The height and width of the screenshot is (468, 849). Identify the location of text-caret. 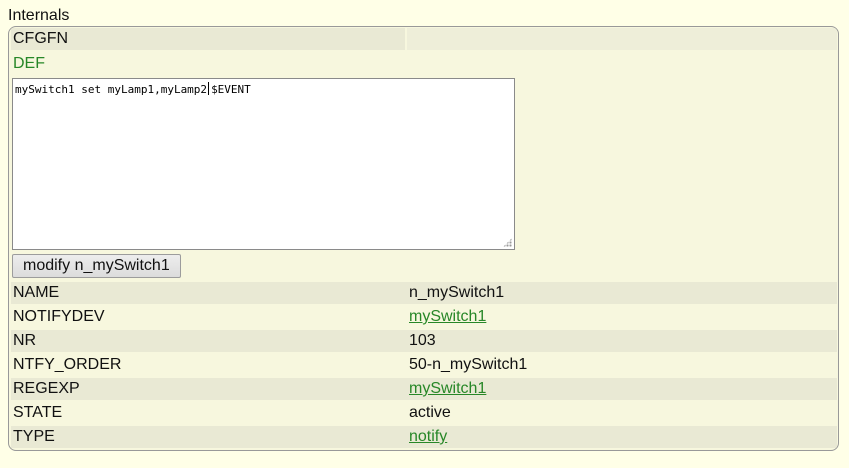
(209, 88).